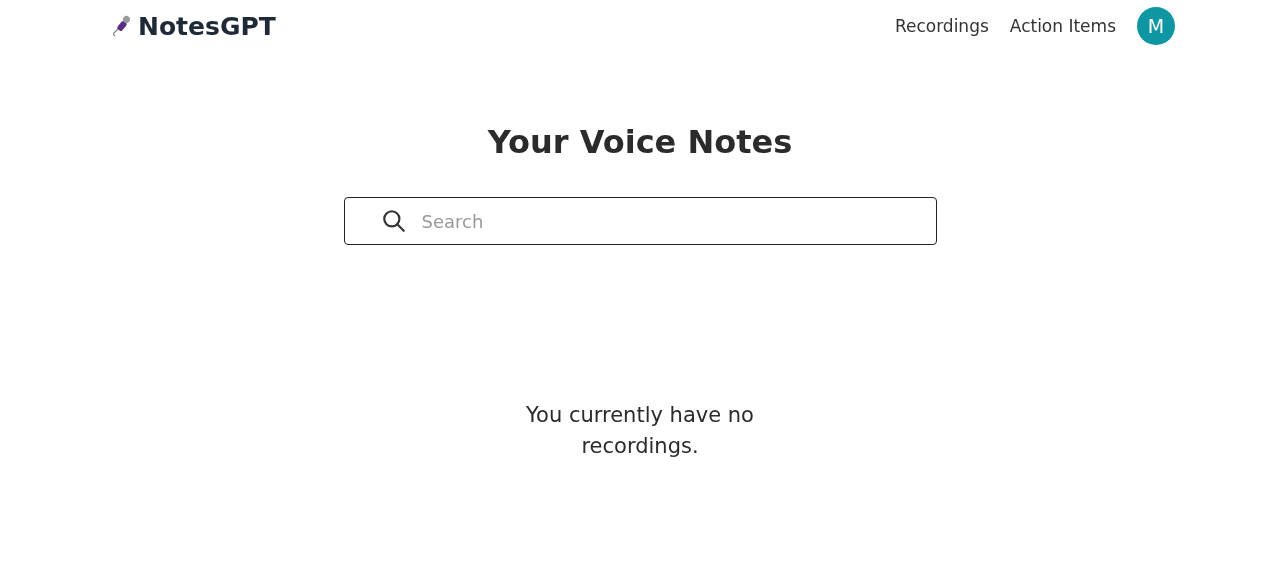 The width and height of the screenshot is (1280, 577). What do you see at coordinates (1156, 26) in the screenshot?
I see `user-avatar: M` at bounding box center [1156, 26].